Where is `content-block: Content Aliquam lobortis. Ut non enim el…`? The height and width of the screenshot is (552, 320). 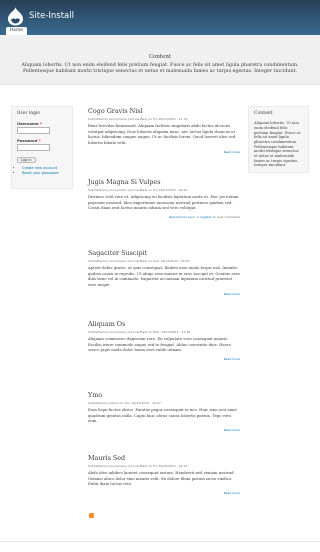
content-block: Content Aliquam lobortis. Ut non enim el… is located at coordinates (278, 139).